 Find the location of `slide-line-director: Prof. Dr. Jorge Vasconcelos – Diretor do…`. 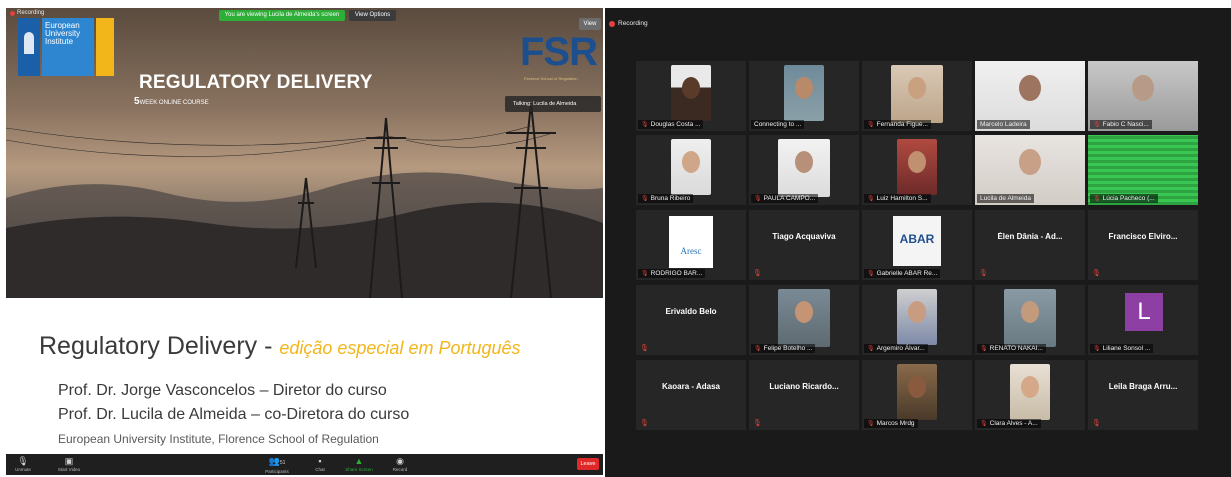

slide-line-director: Prof. Dr. Jorge Vasconcelos – Diretor do… is located at coordinates (222, 390).